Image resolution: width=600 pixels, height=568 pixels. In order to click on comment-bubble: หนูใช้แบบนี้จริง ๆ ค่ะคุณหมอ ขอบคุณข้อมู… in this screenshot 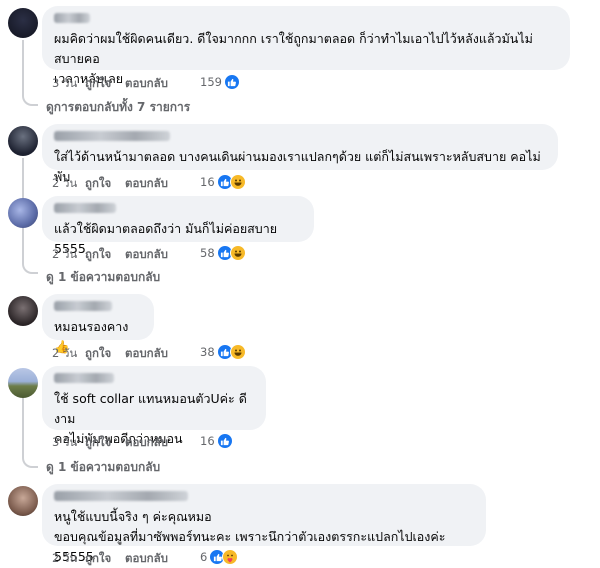, I will do `click(264, 524)`.